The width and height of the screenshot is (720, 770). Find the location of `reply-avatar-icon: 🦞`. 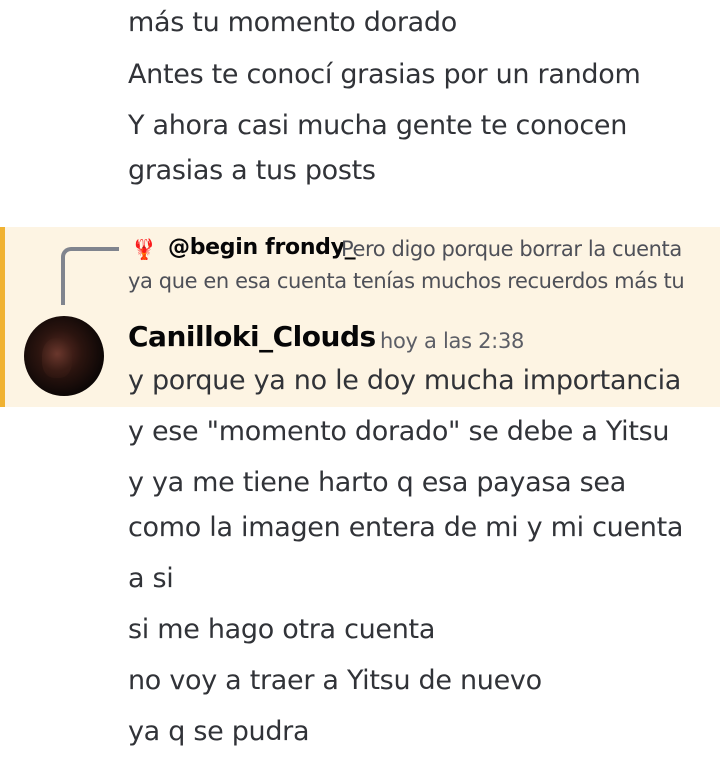

reply-avatar-icon: 🦞 is located at coordinates (144, 249).